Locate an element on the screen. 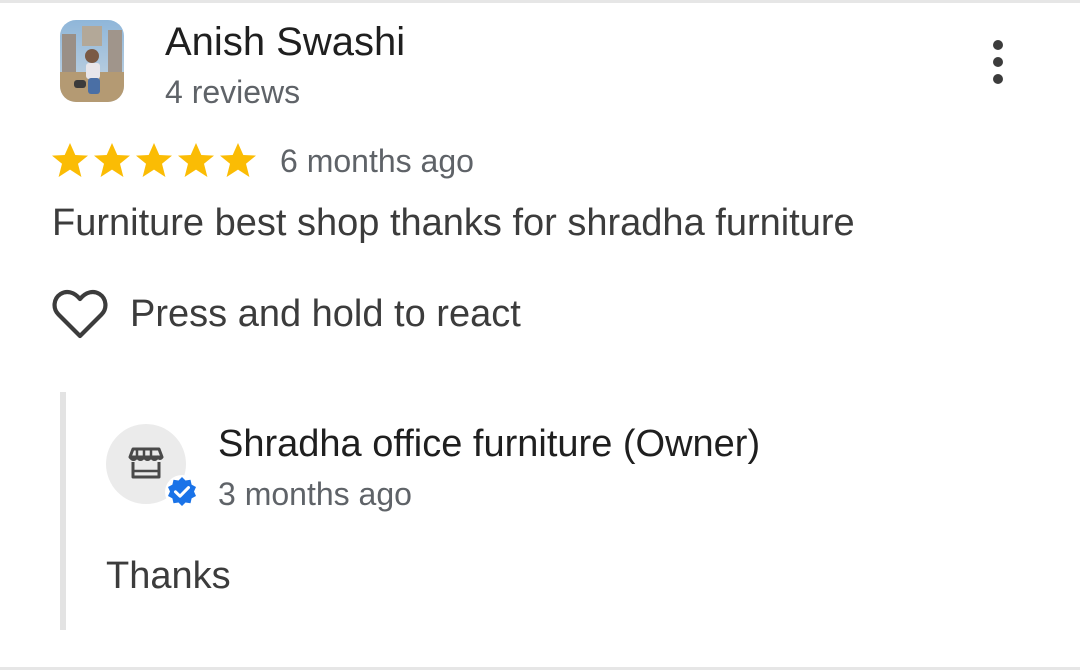 The width and height of the screenshot is (1080, 670). reviewer-avatar is located at coordinates (92, 61).